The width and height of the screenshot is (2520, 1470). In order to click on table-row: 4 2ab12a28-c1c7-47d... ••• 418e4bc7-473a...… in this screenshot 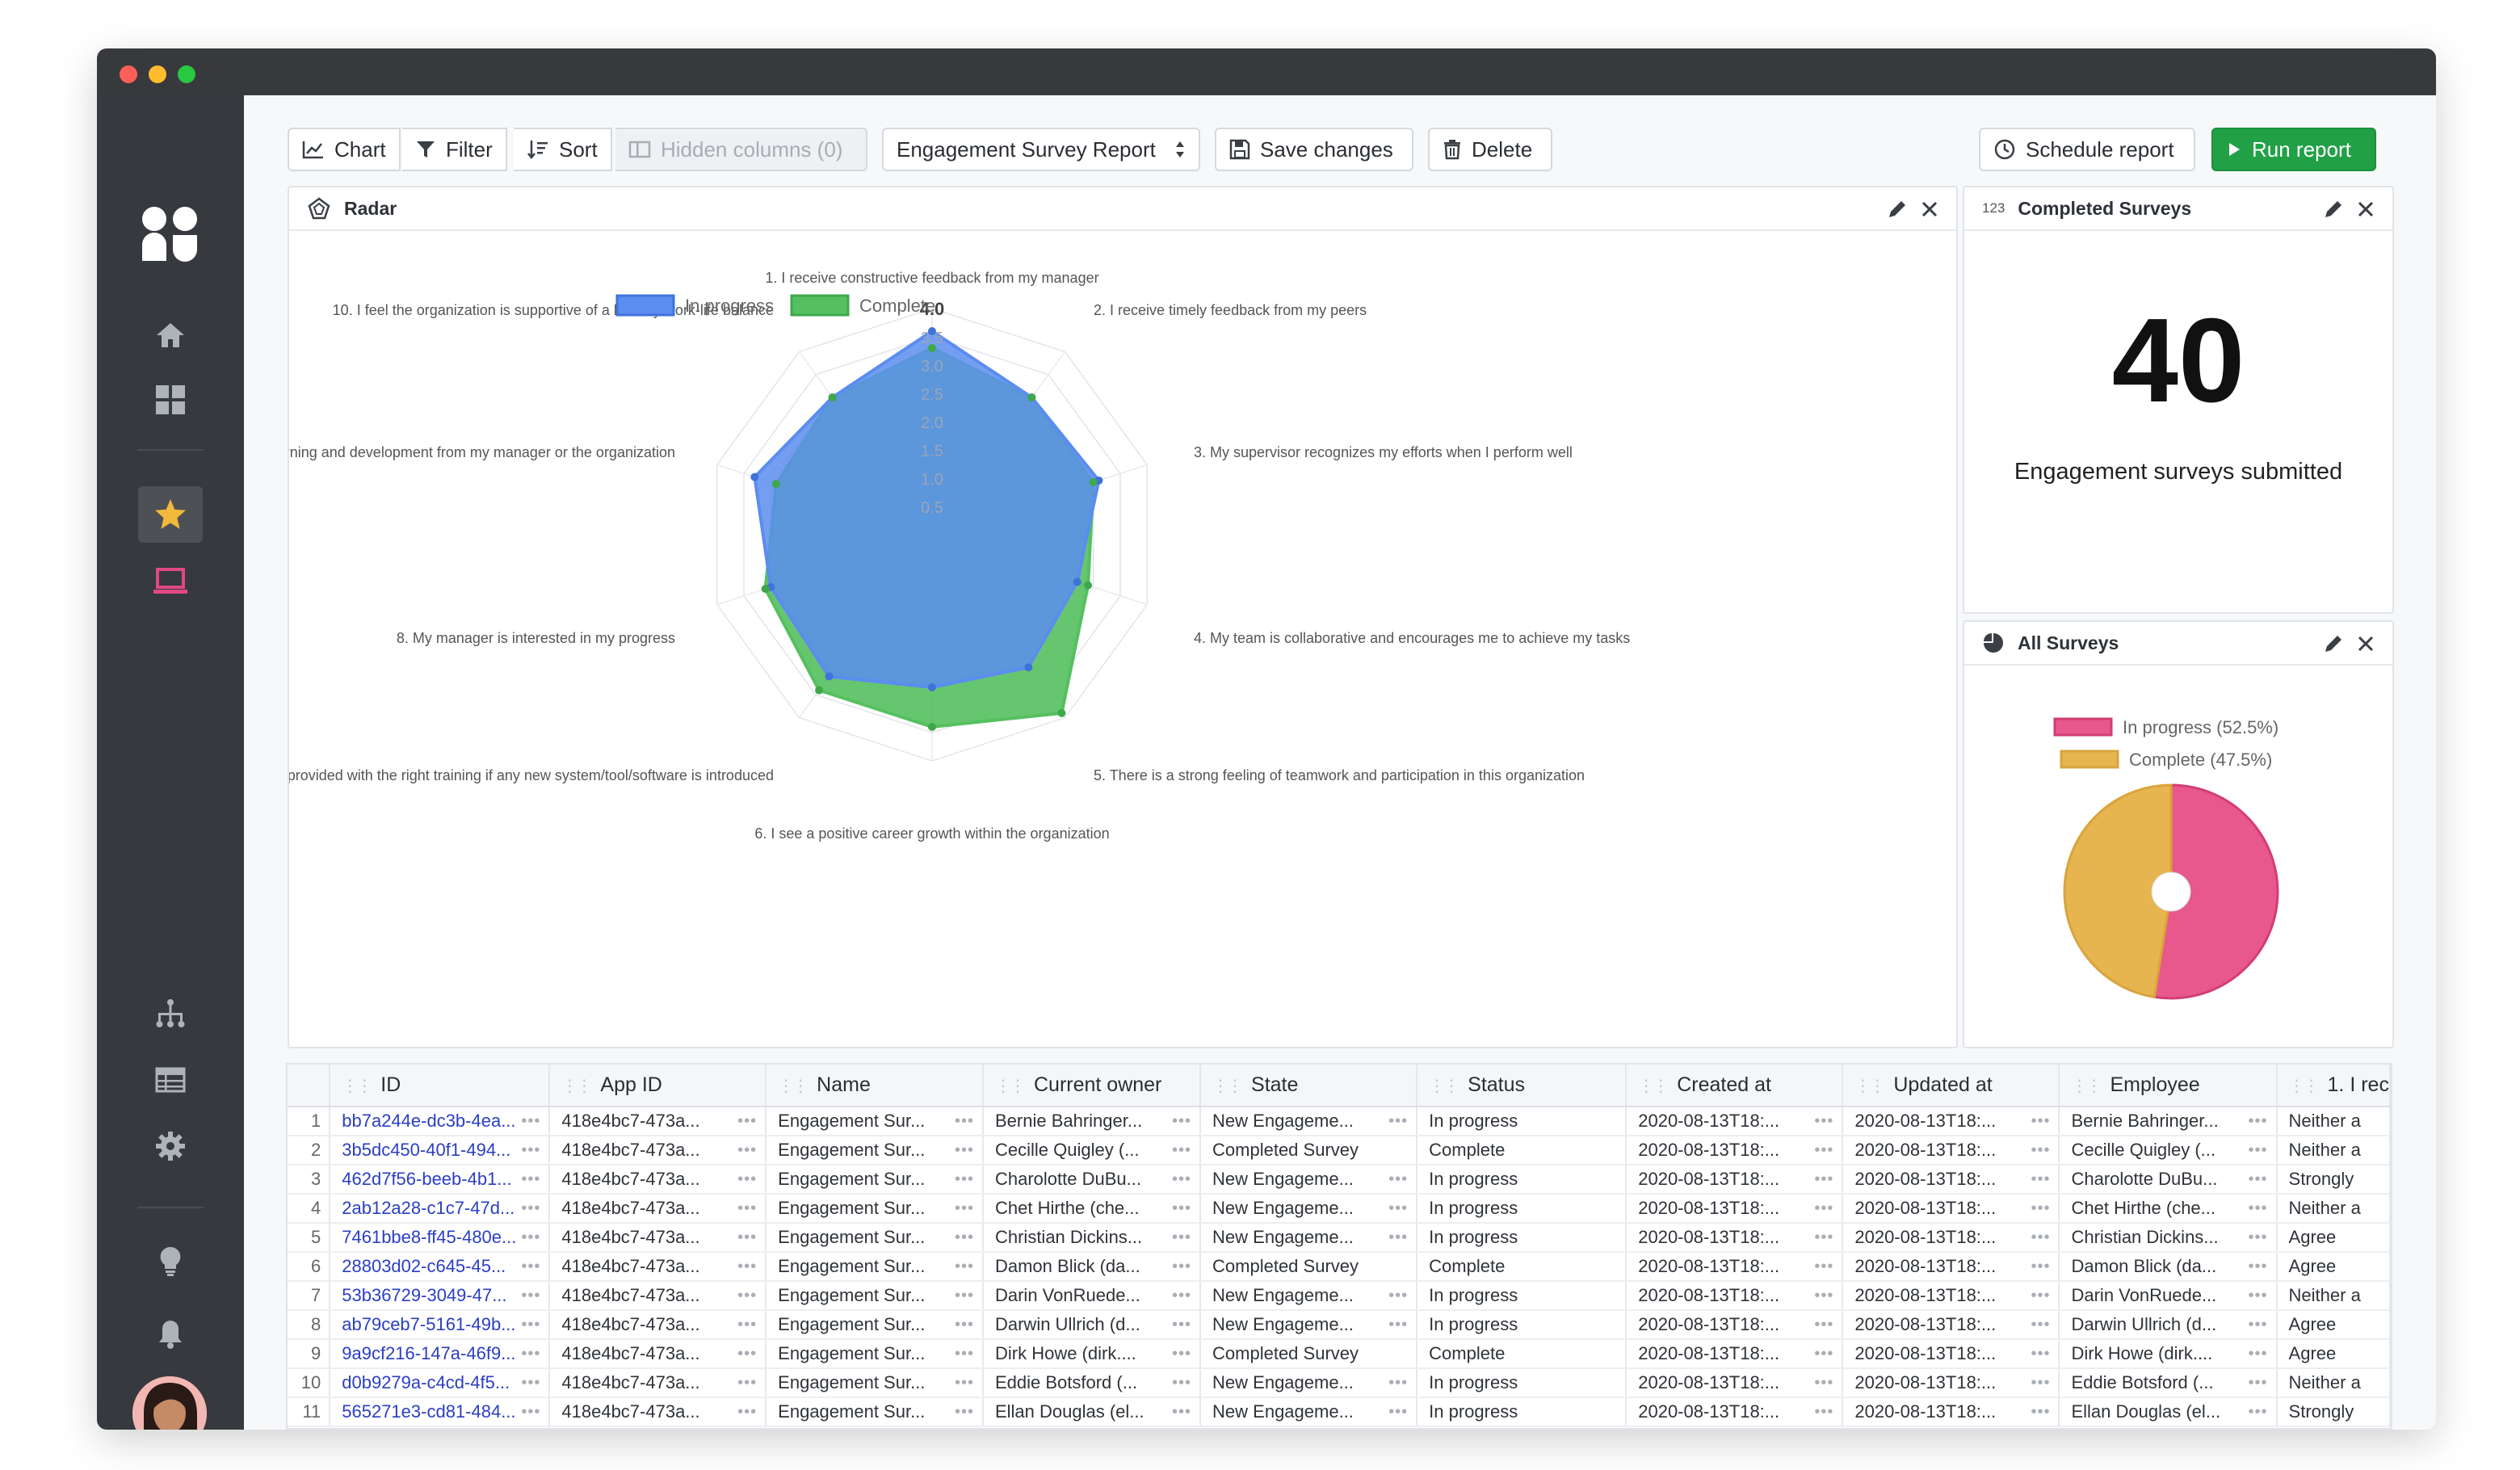, I will do `click(1340, 1209)`.